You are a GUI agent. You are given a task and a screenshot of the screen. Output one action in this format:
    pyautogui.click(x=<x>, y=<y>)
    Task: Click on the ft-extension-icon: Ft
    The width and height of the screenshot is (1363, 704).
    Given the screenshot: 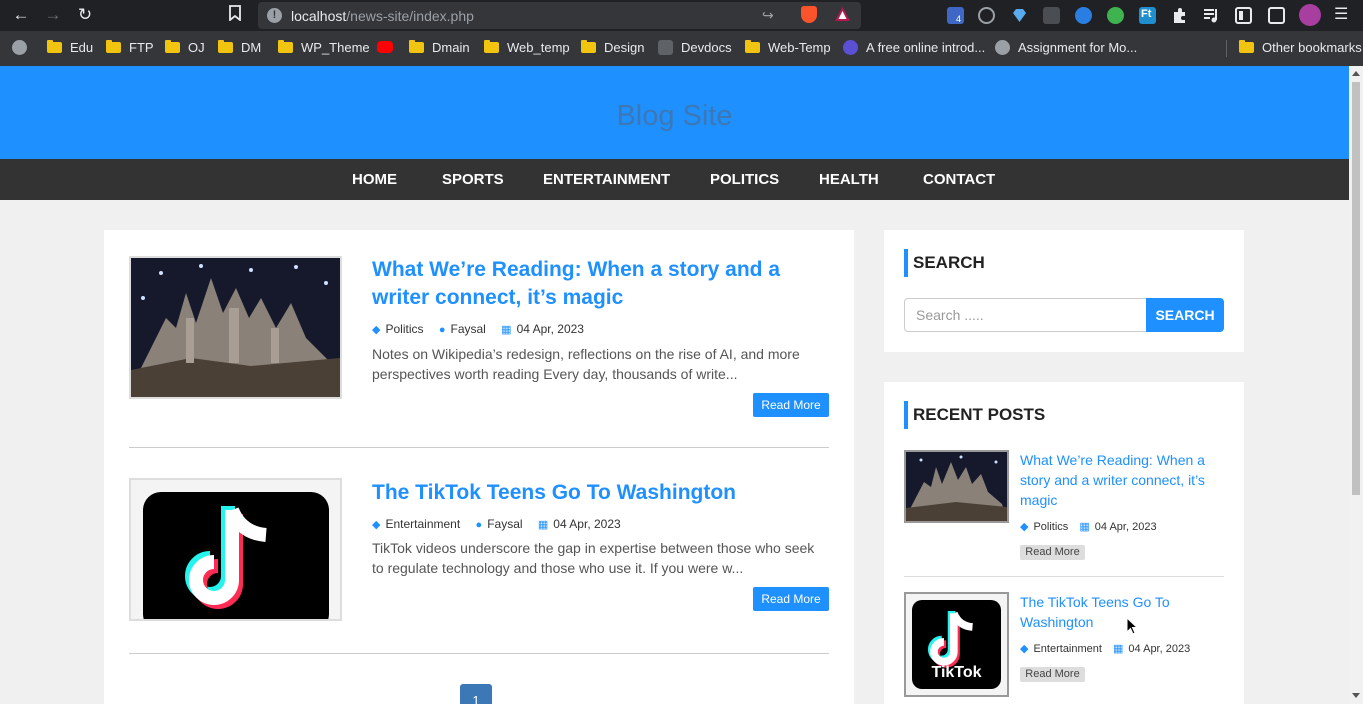 What is the action you would take?
    pyautogui.click(x=1147, y=15)
    